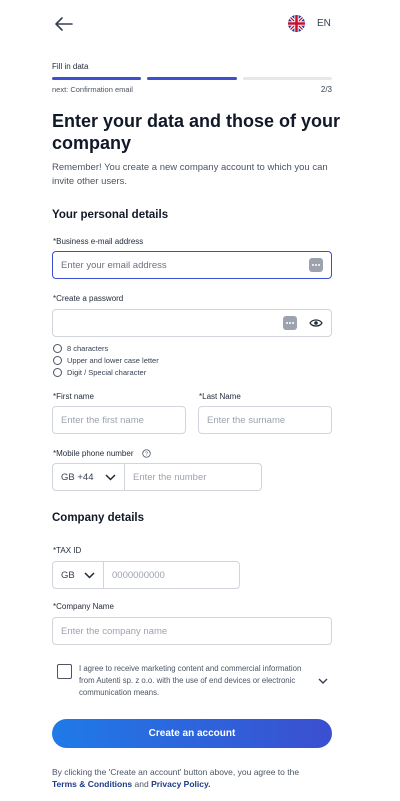 This screenshot has width=400, height=801. Describe the element at coordinates (93, 453) in the screenshot. I see `phone-label: *Mobile phone number` at that location.